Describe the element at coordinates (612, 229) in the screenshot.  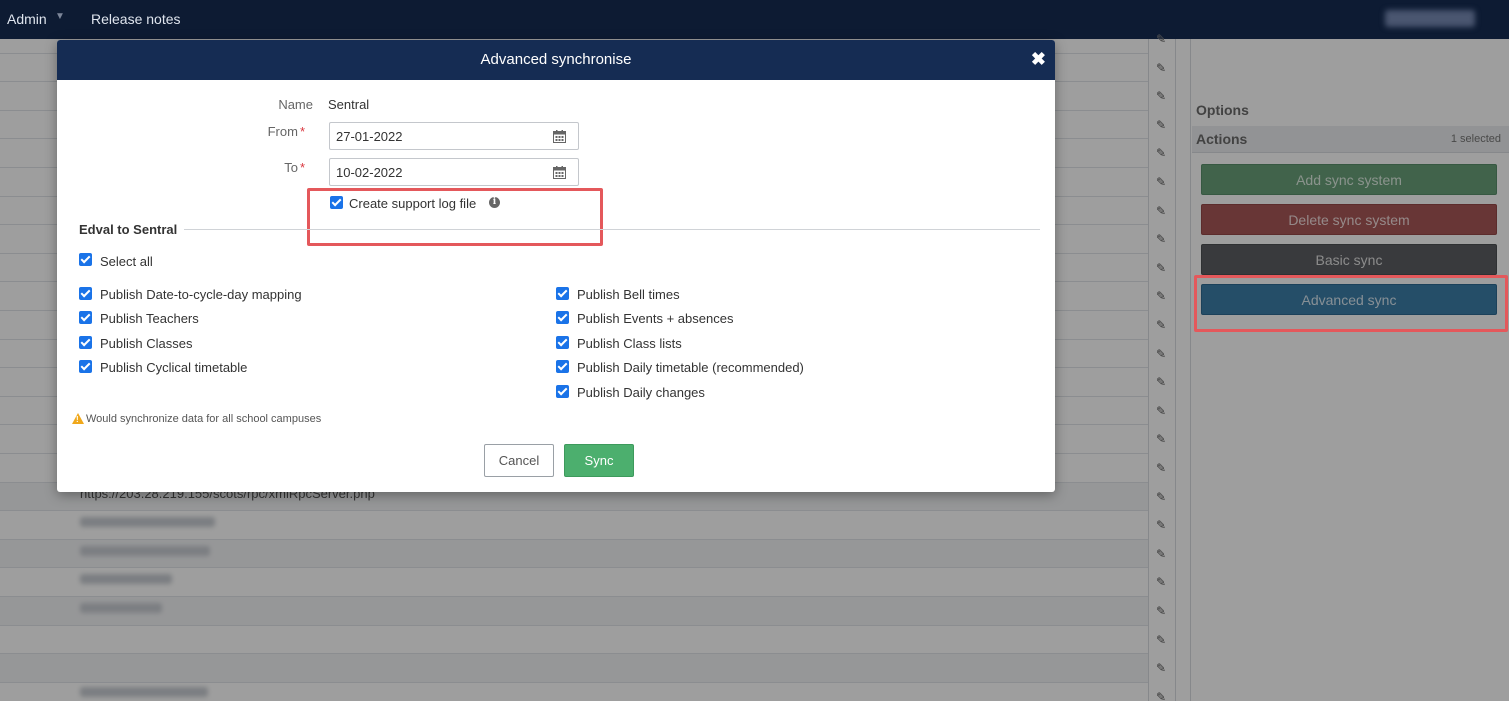
I see `section-divider` at that location.